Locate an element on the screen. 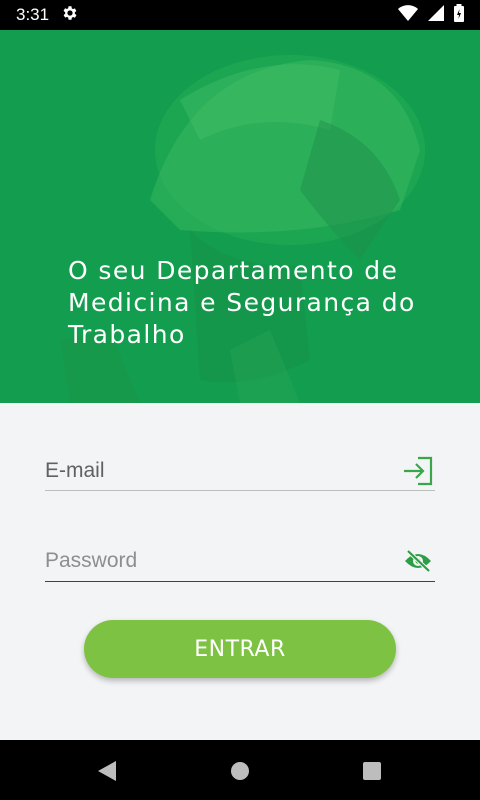  home-icon is located at coordinates (240, 771).